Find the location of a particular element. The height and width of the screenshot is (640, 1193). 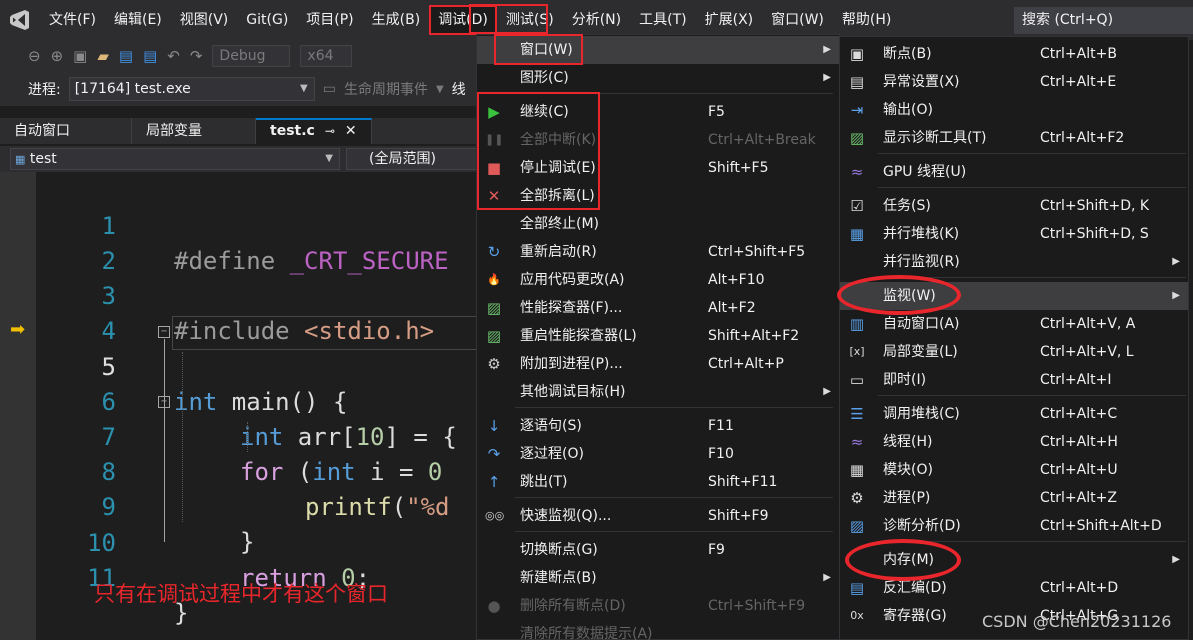

menu-edit: 编辑(E) is located at coordinates (138, 20).